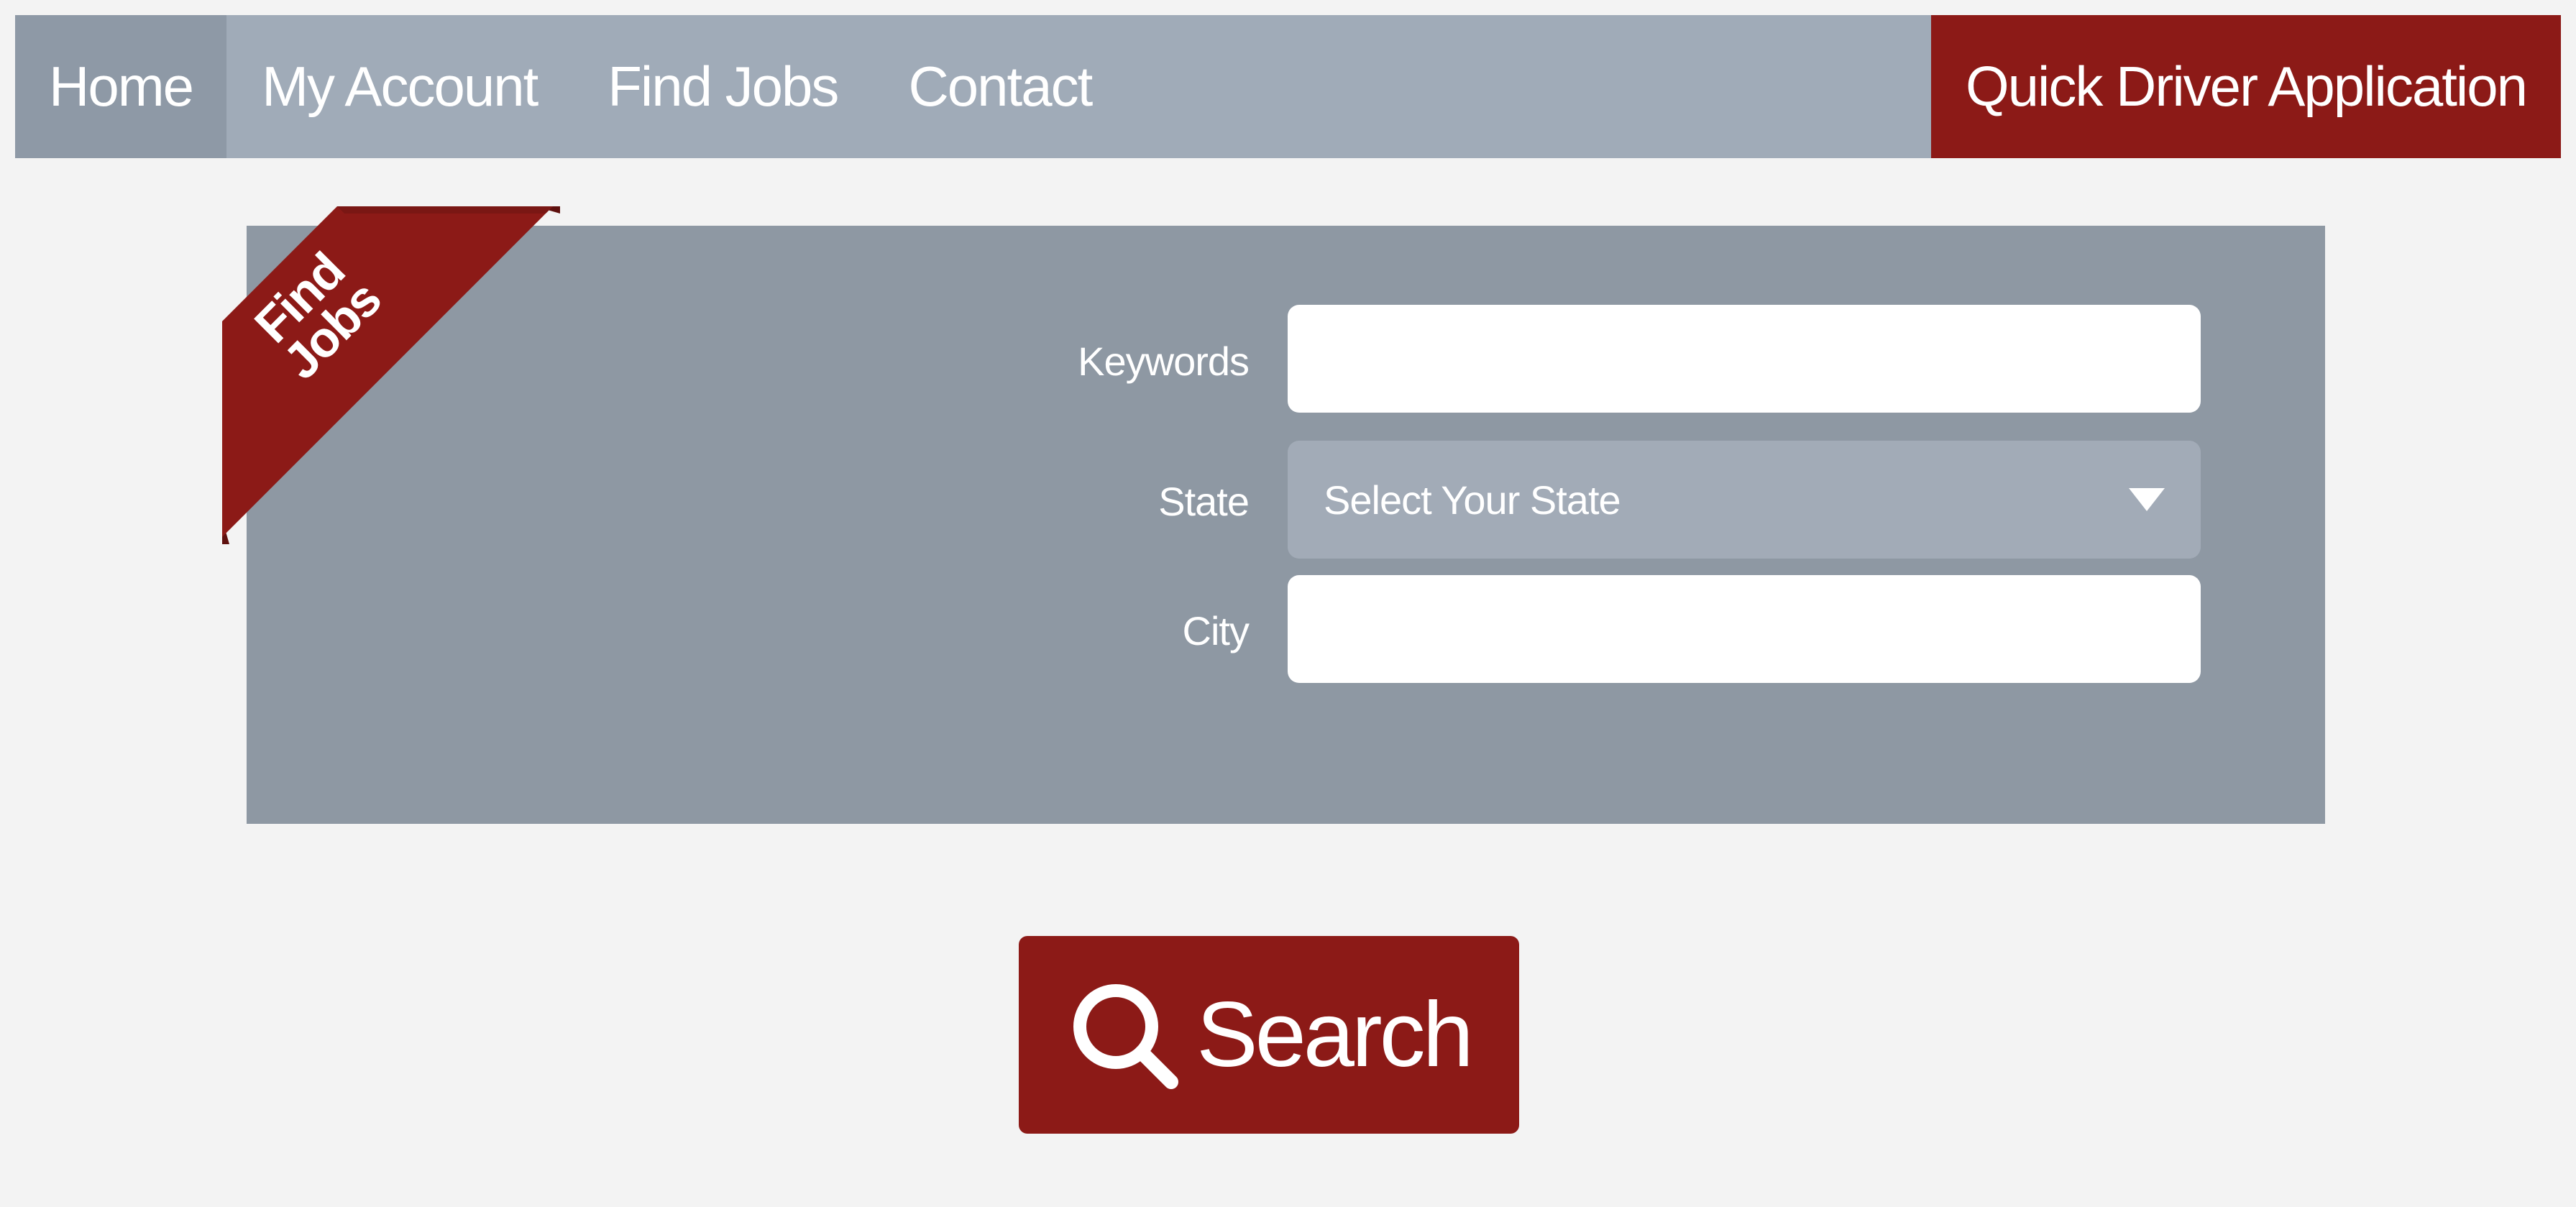 The image size is (2576, 1207). I want to click on keywords-input, so click(1744, 359).